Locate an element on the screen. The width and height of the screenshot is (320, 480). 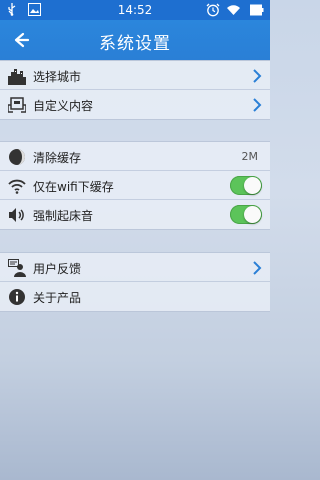
battery-icon is located at coordinates (257, 11).